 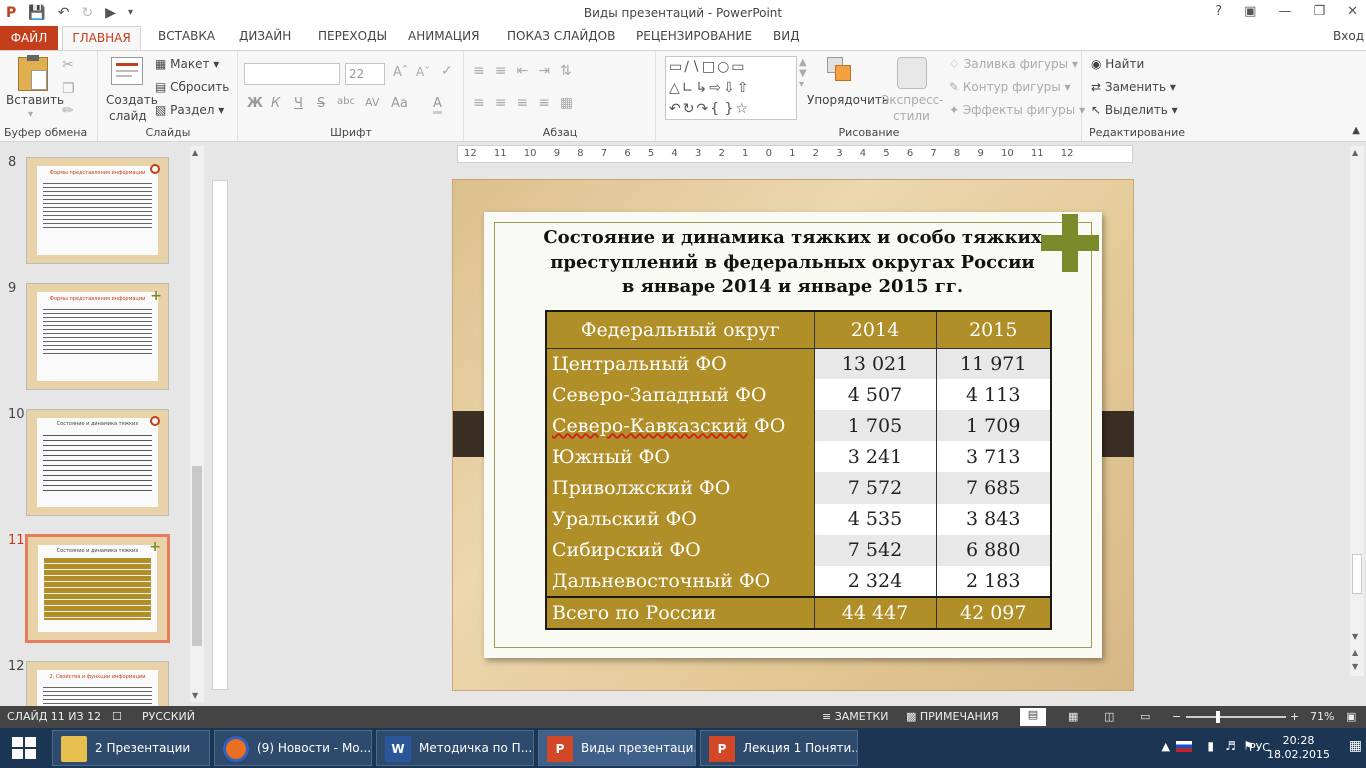 What do you see at coordinates (1184, 746) in the screenshot?
I see `russian-flag-icon` at bounding box center [1184, 746].